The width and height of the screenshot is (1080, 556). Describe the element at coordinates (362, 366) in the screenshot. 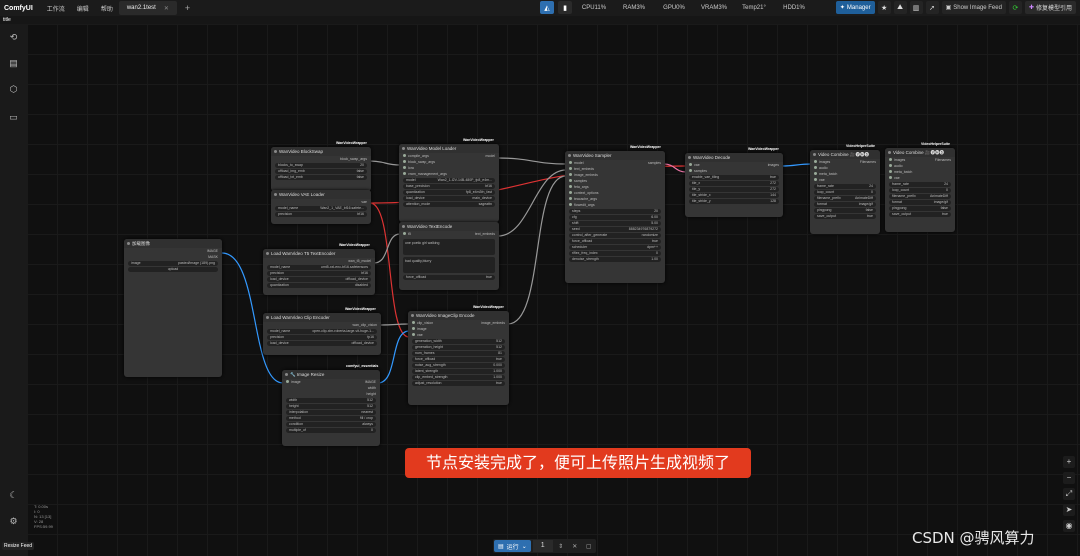

I see `node-badge: comfyui_essentials` at that location.